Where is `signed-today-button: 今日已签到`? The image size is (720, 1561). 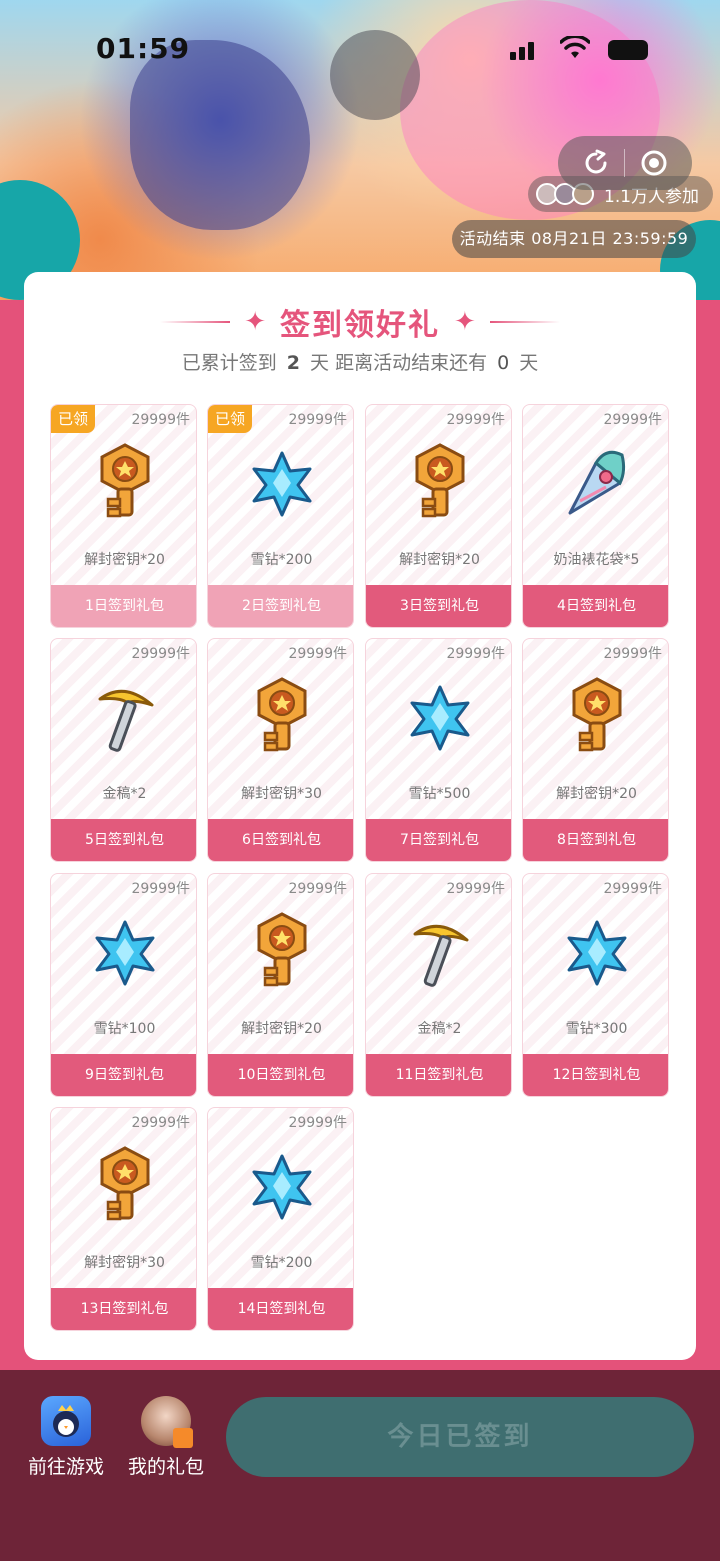 signed-today-button: 今日已签到 is located at coordinates (460, 1437).